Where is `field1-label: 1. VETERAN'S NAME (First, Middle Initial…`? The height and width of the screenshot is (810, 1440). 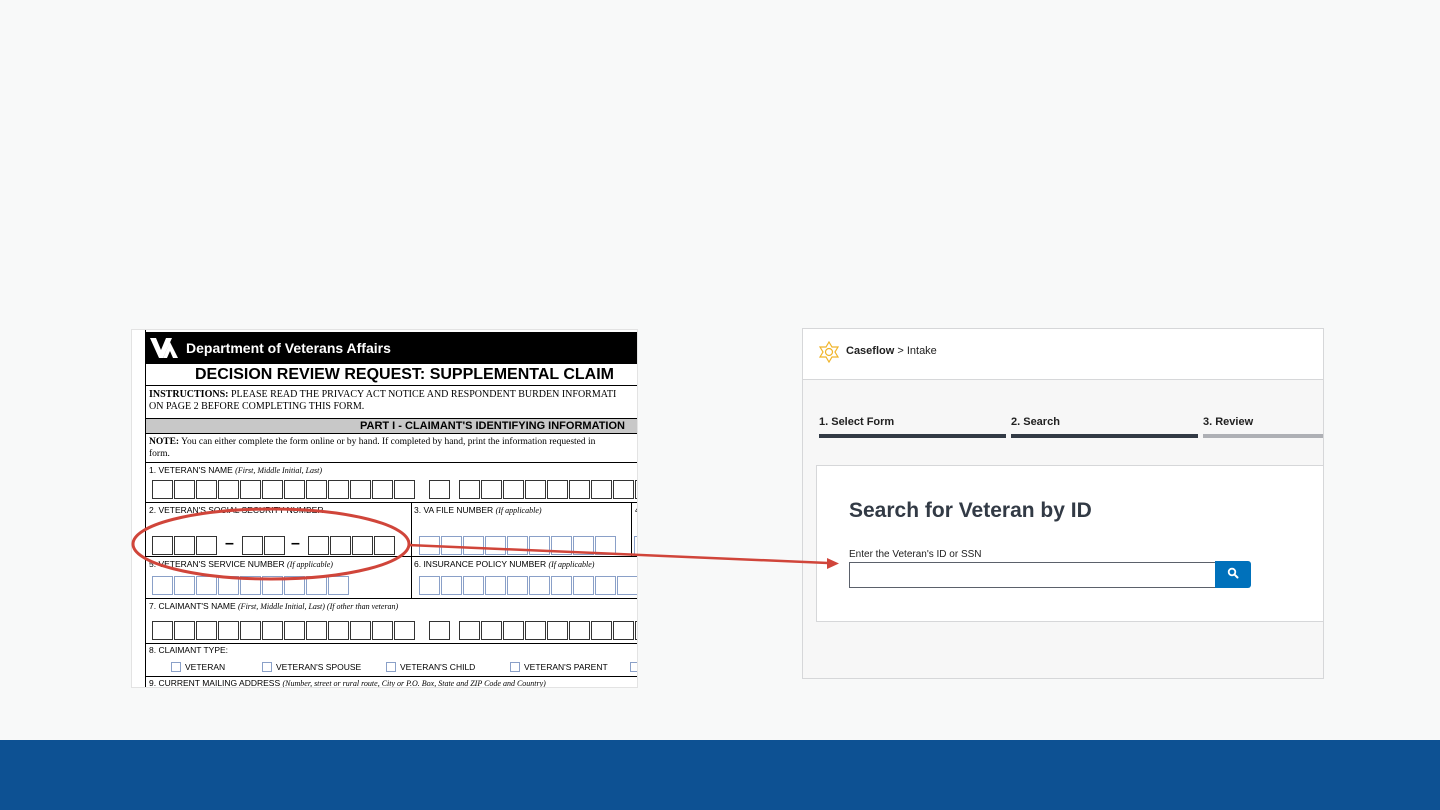 field1-label: 1. VETERAN'S NAME (First, Middle Initial… is located at coordinates (236, 470).